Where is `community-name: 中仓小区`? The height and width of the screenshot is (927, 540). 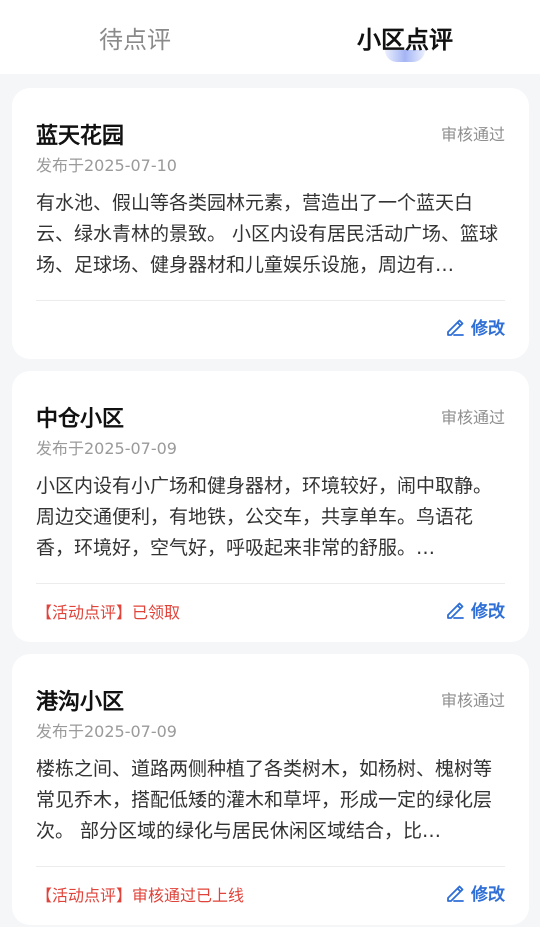 community-name: 中仓小区 is located at coordinates (80, 419).